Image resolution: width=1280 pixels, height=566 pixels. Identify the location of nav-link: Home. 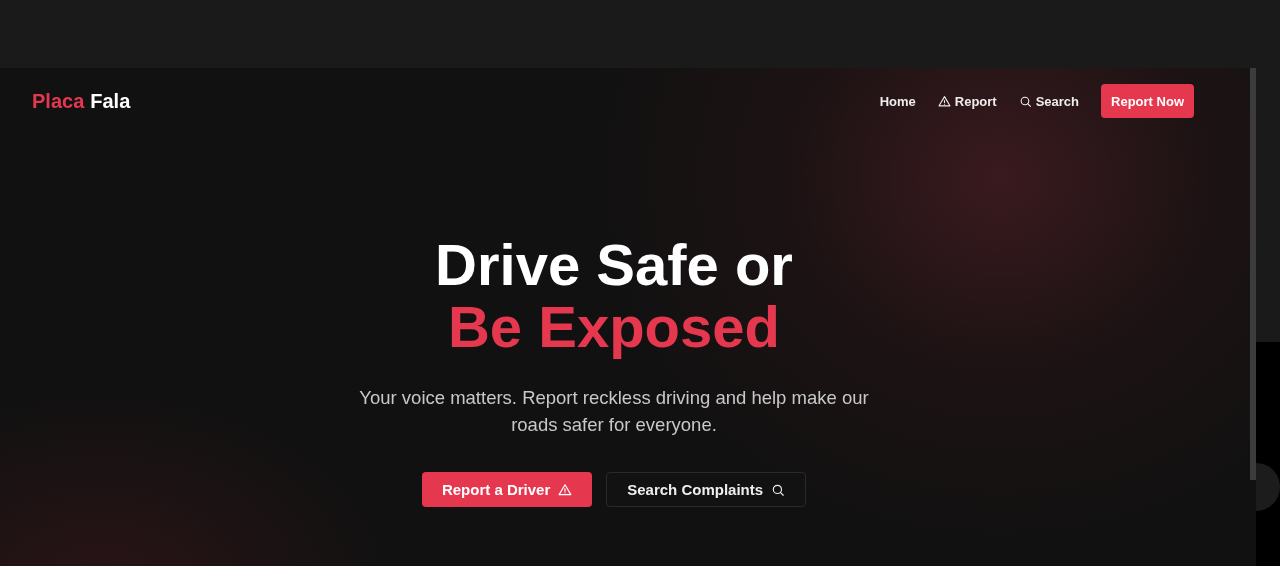
(897, 101).